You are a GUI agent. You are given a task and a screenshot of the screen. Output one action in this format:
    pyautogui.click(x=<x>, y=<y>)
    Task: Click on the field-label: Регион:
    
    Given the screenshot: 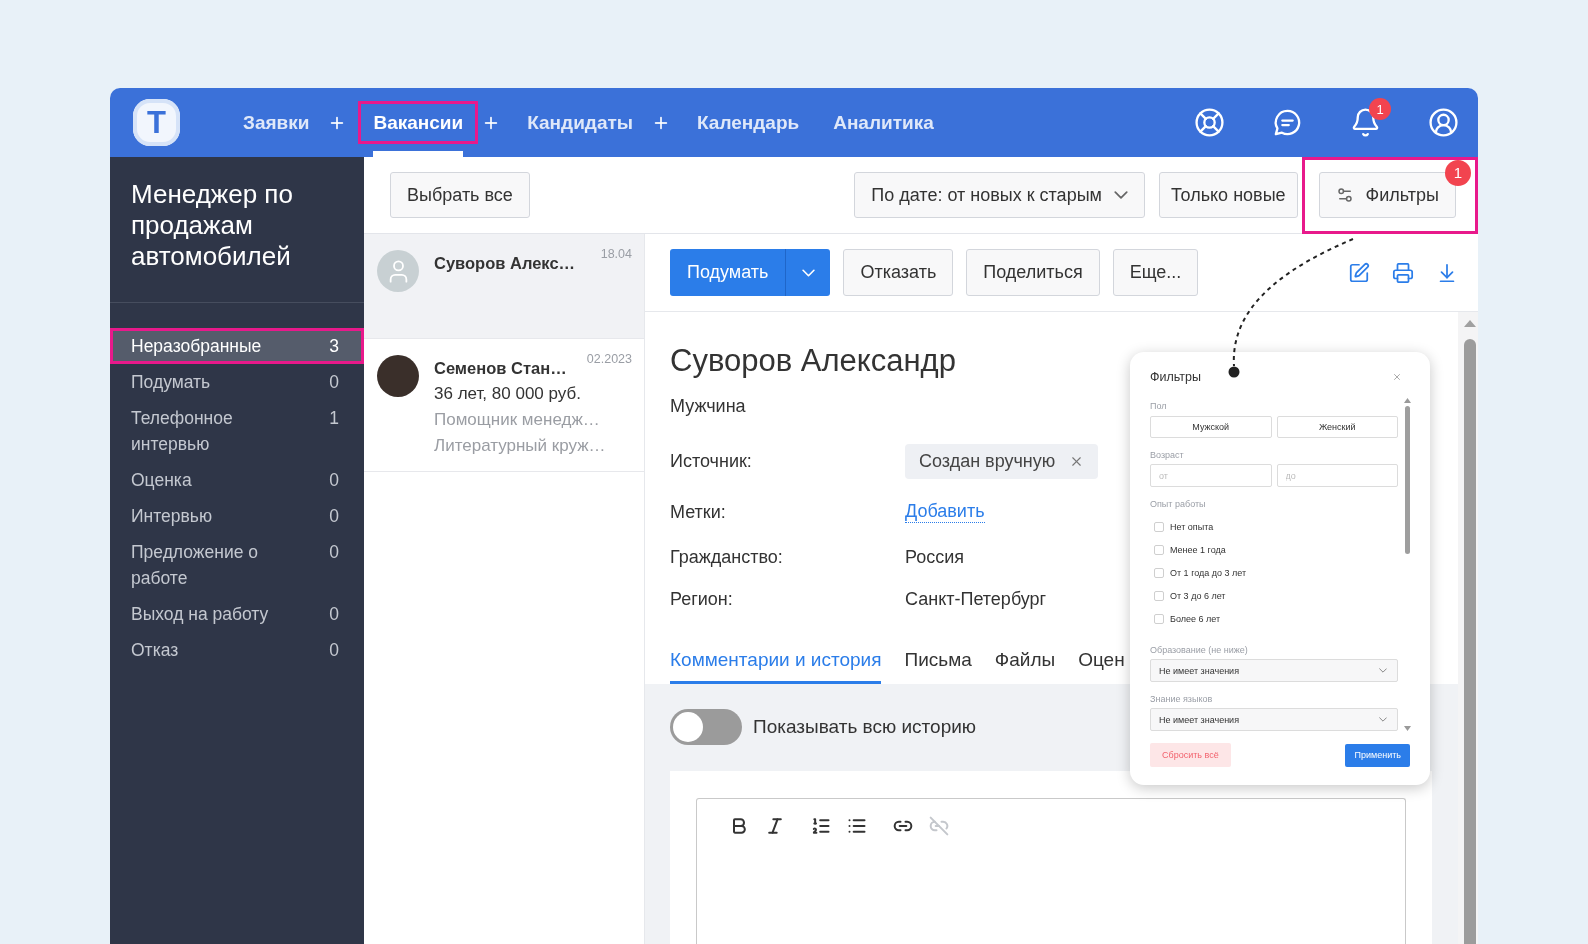 What is the action you would take?
    pyautogui.click(x=702, y=599)
    